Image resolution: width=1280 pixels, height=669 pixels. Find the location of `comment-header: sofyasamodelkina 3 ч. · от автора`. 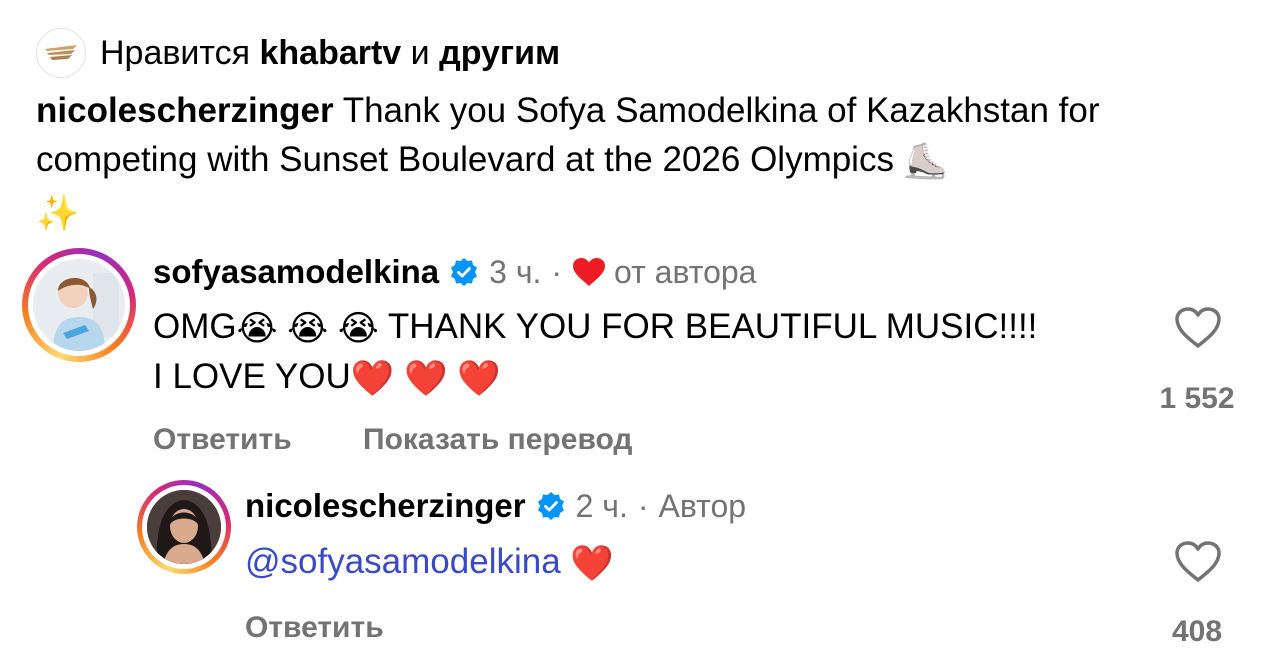

comment-header: sofyasamodelkina 3 ч. · от автора is located at coordinates (454, 272).